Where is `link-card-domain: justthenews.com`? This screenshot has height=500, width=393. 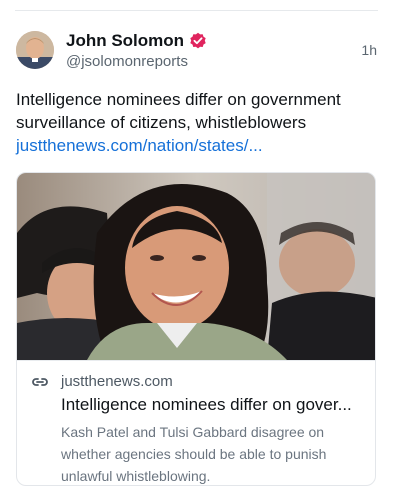
link-card-domain: justthenews.com is located at coordinates (117, 381).